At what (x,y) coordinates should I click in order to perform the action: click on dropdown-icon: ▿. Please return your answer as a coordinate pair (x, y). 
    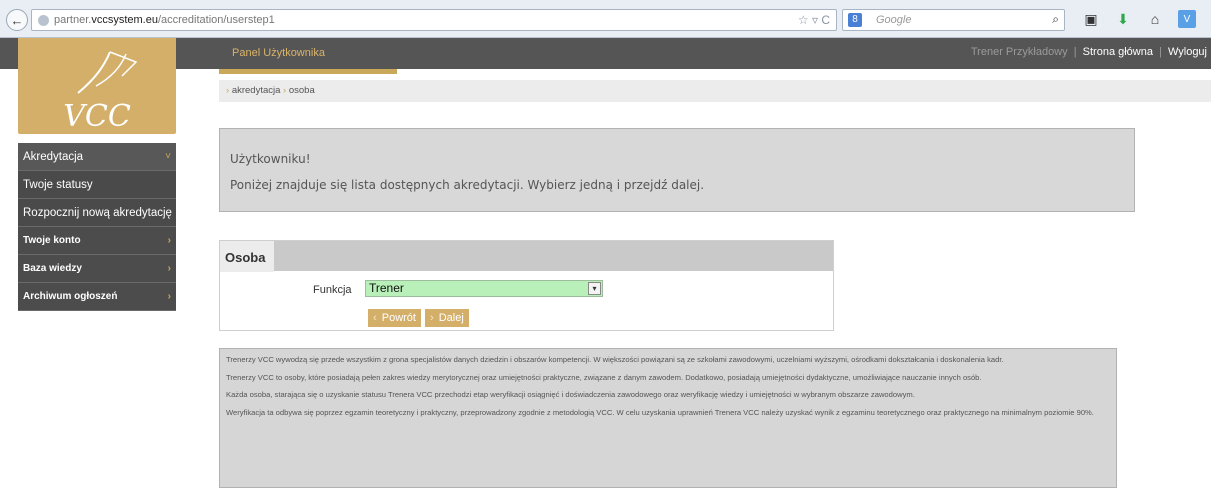
    Looking at the image, I should click on (815, 20).